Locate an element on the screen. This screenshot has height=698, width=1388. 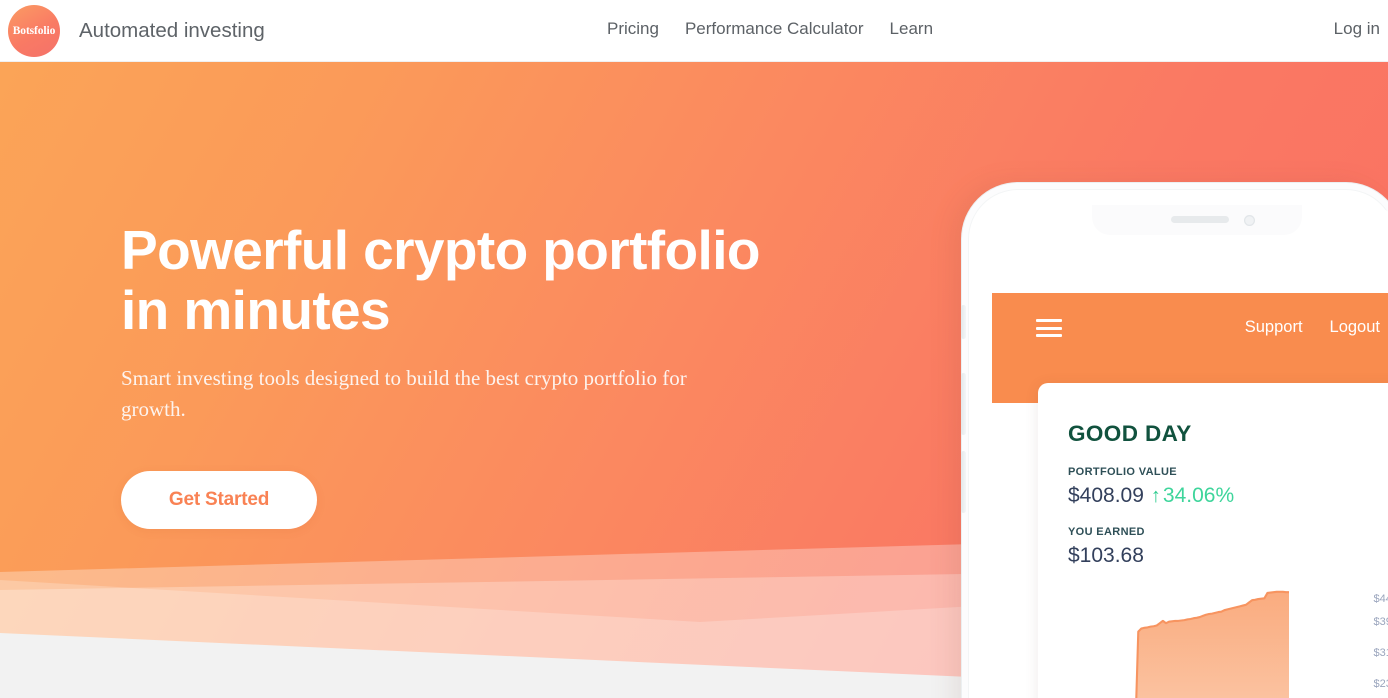
login-link: Log in is located at coordinates (1357, 29).